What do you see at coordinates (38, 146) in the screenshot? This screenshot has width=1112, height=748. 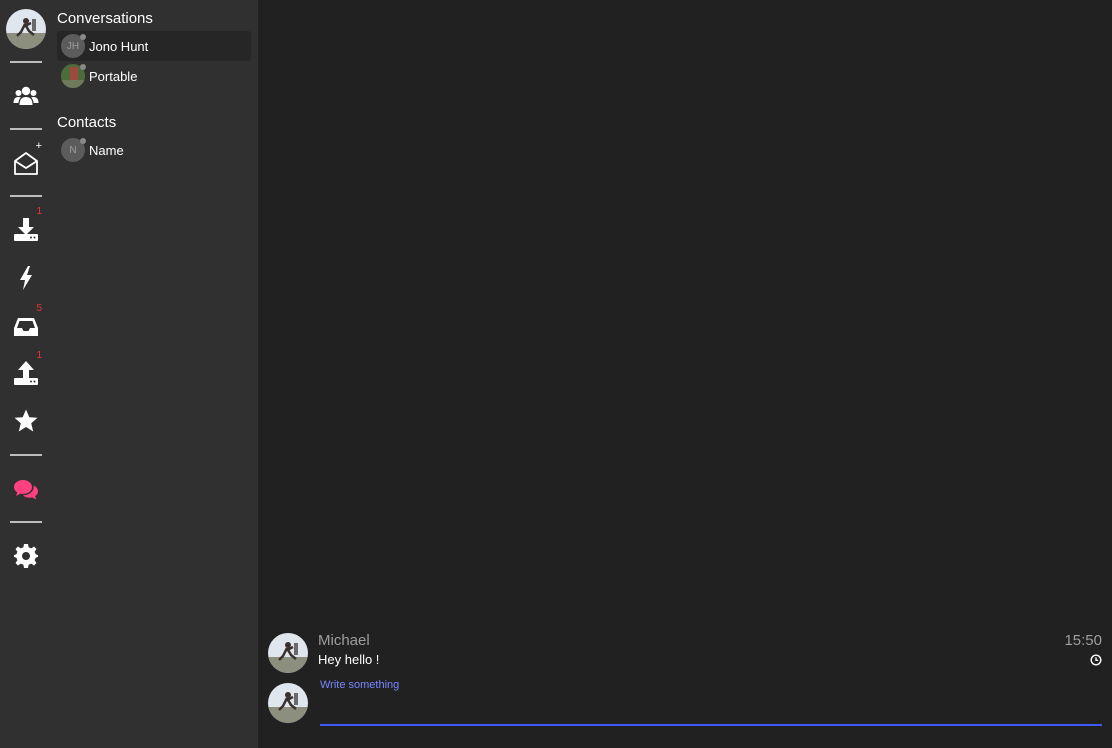 I see `compose-plus: +` at bounding box center [38, 146].